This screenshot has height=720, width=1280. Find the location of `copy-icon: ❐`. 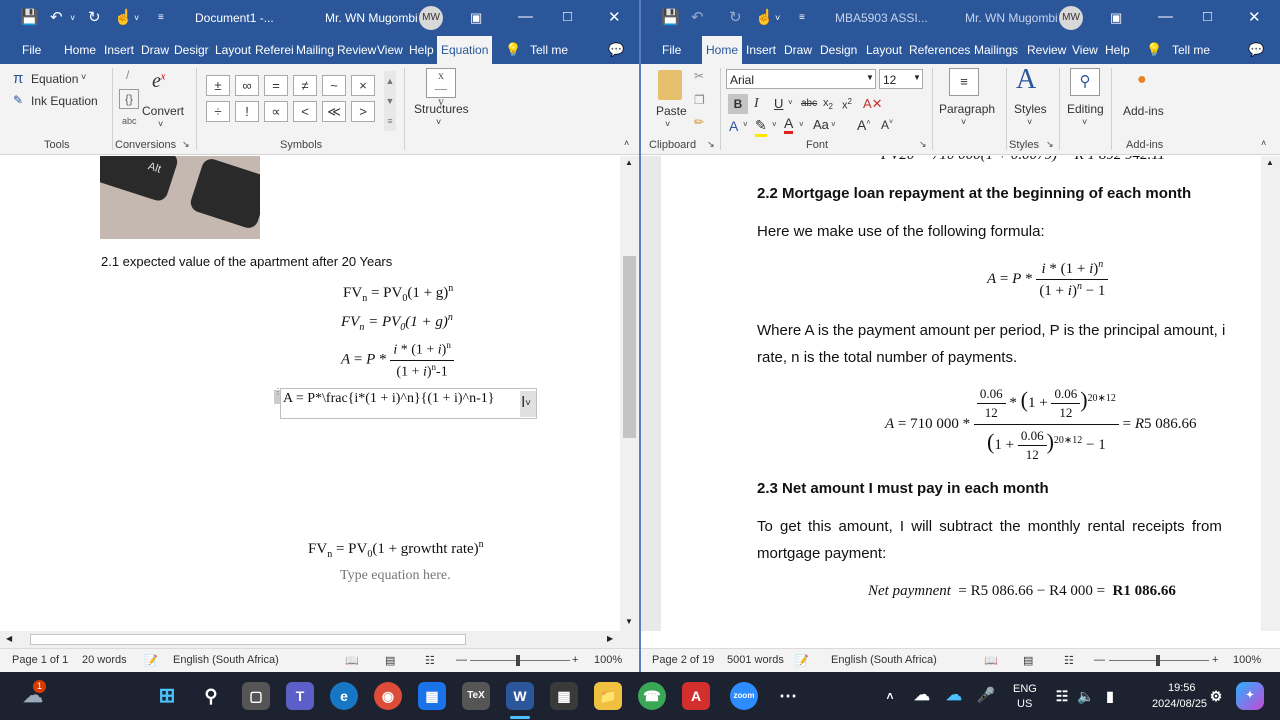

copy-icon: ❐ is located at coordinates (699, 100).